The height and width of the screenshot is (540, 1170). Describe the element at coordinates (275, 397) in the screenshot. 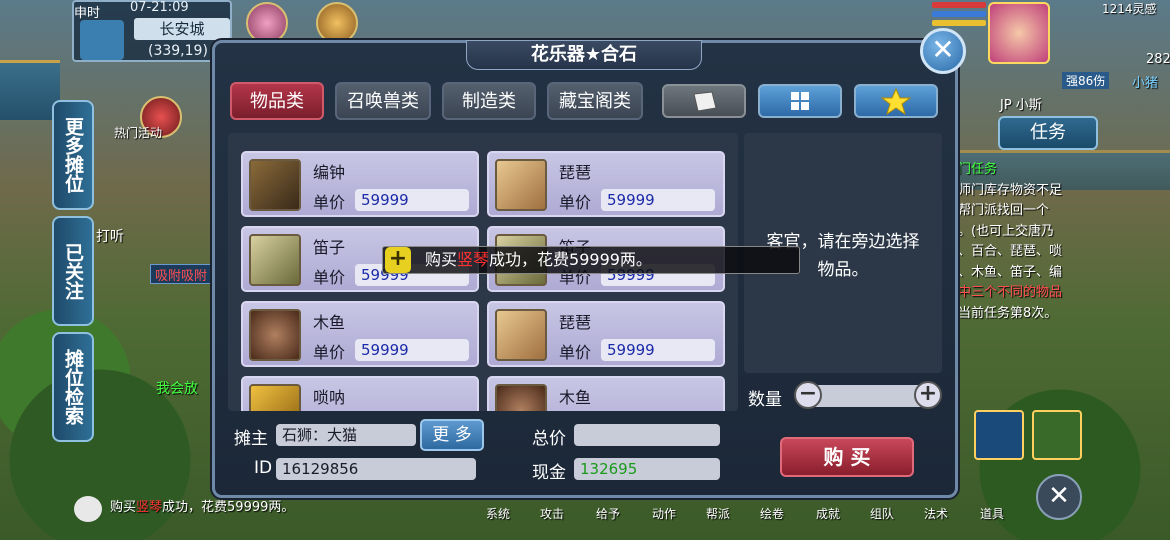

I see `suona-icon` at that location.